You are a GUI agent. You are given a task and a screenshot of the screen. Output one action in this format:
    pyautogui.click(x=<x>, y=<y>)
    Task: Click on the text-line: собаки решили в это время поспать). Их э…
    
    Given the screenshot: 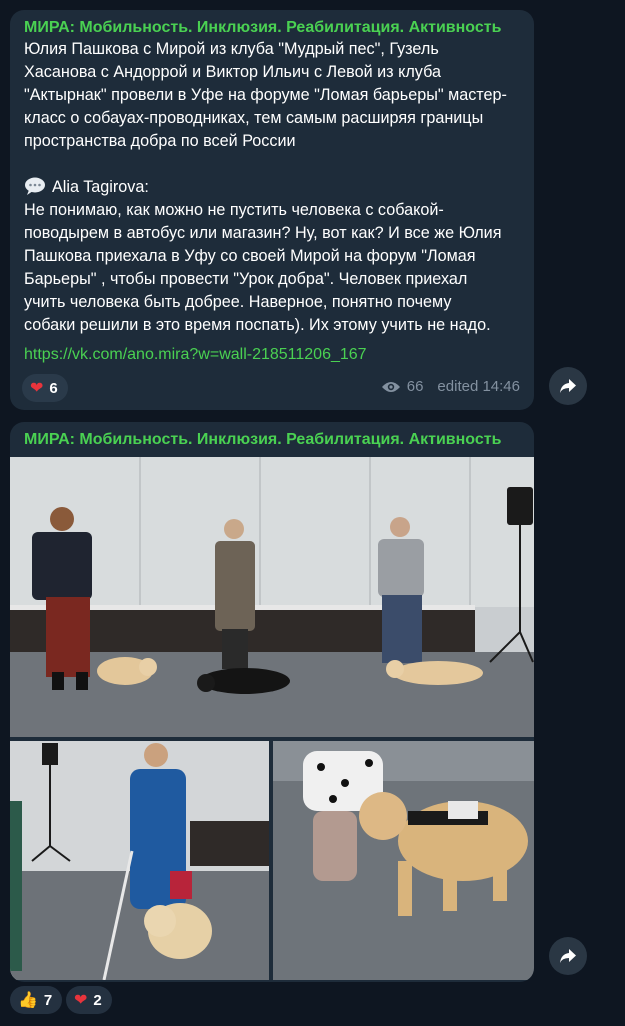 What is the action you would take?
    pyautogui.click(x=257, y=325)
    